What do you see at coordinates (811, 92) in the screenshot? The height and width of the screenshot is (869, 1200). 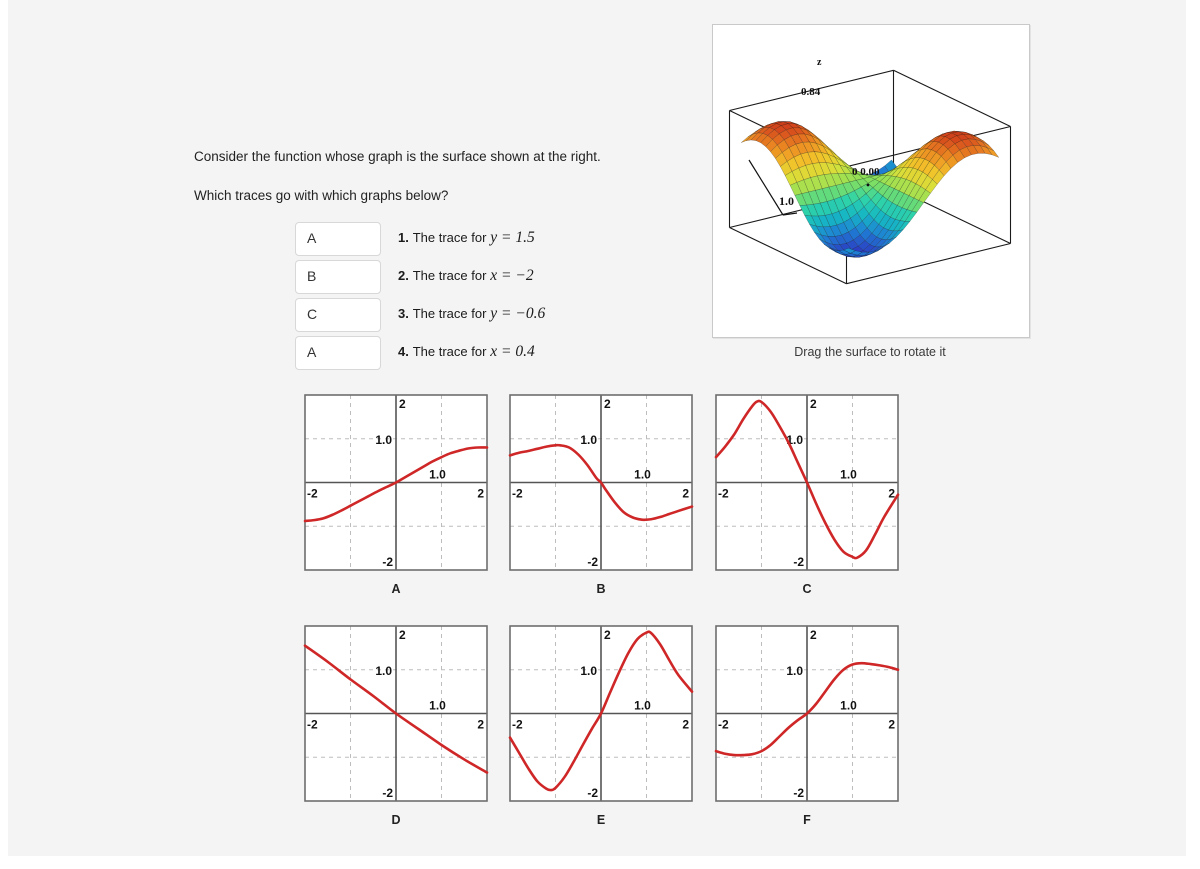 I see `surface-tick-upper-left: 0.84` at bounding box center [811, 92].